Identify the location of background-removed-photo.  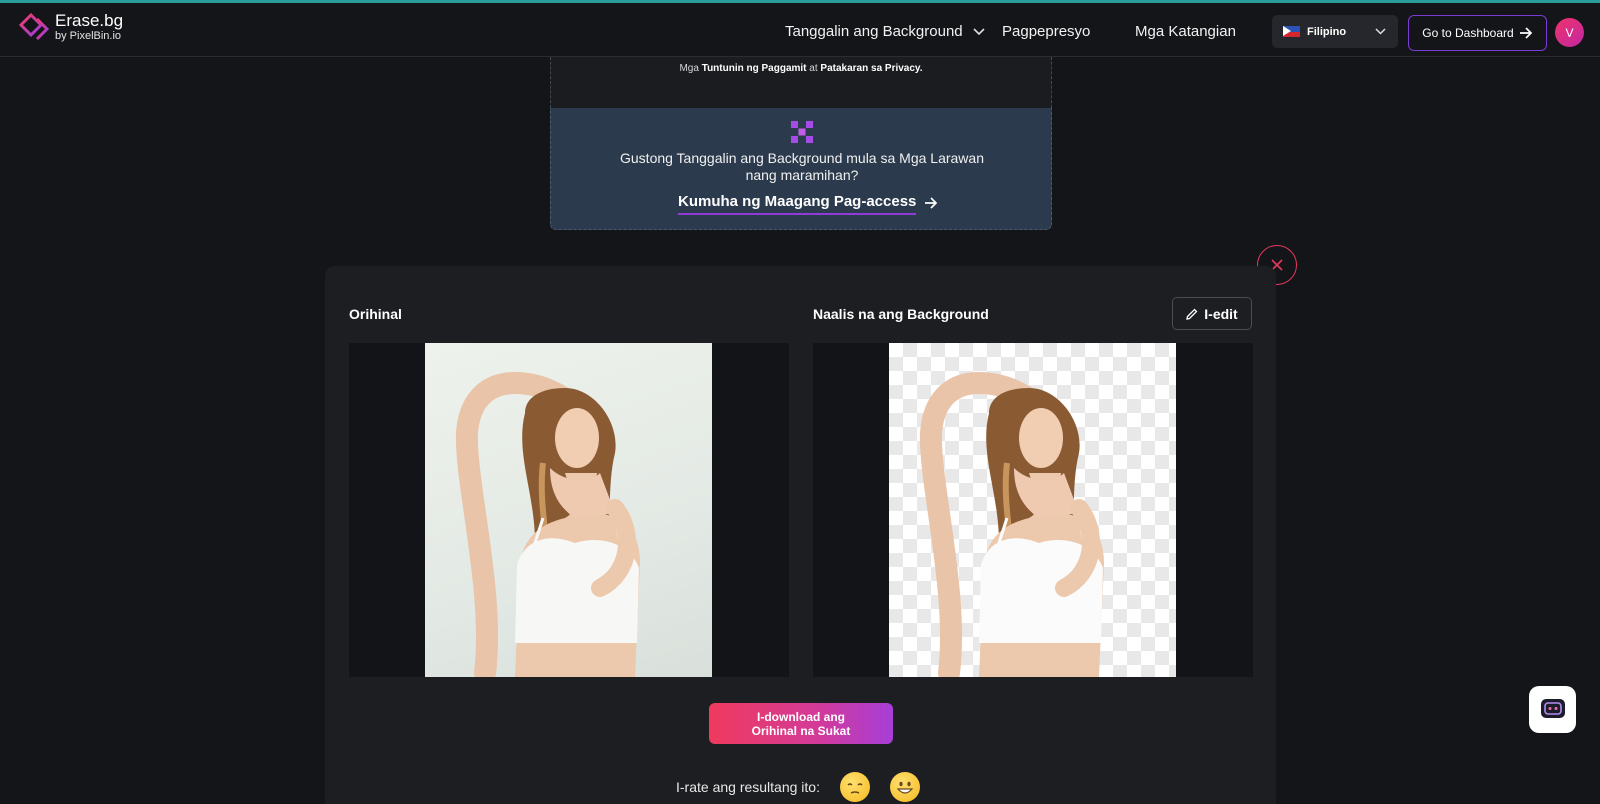
(1032, 510).